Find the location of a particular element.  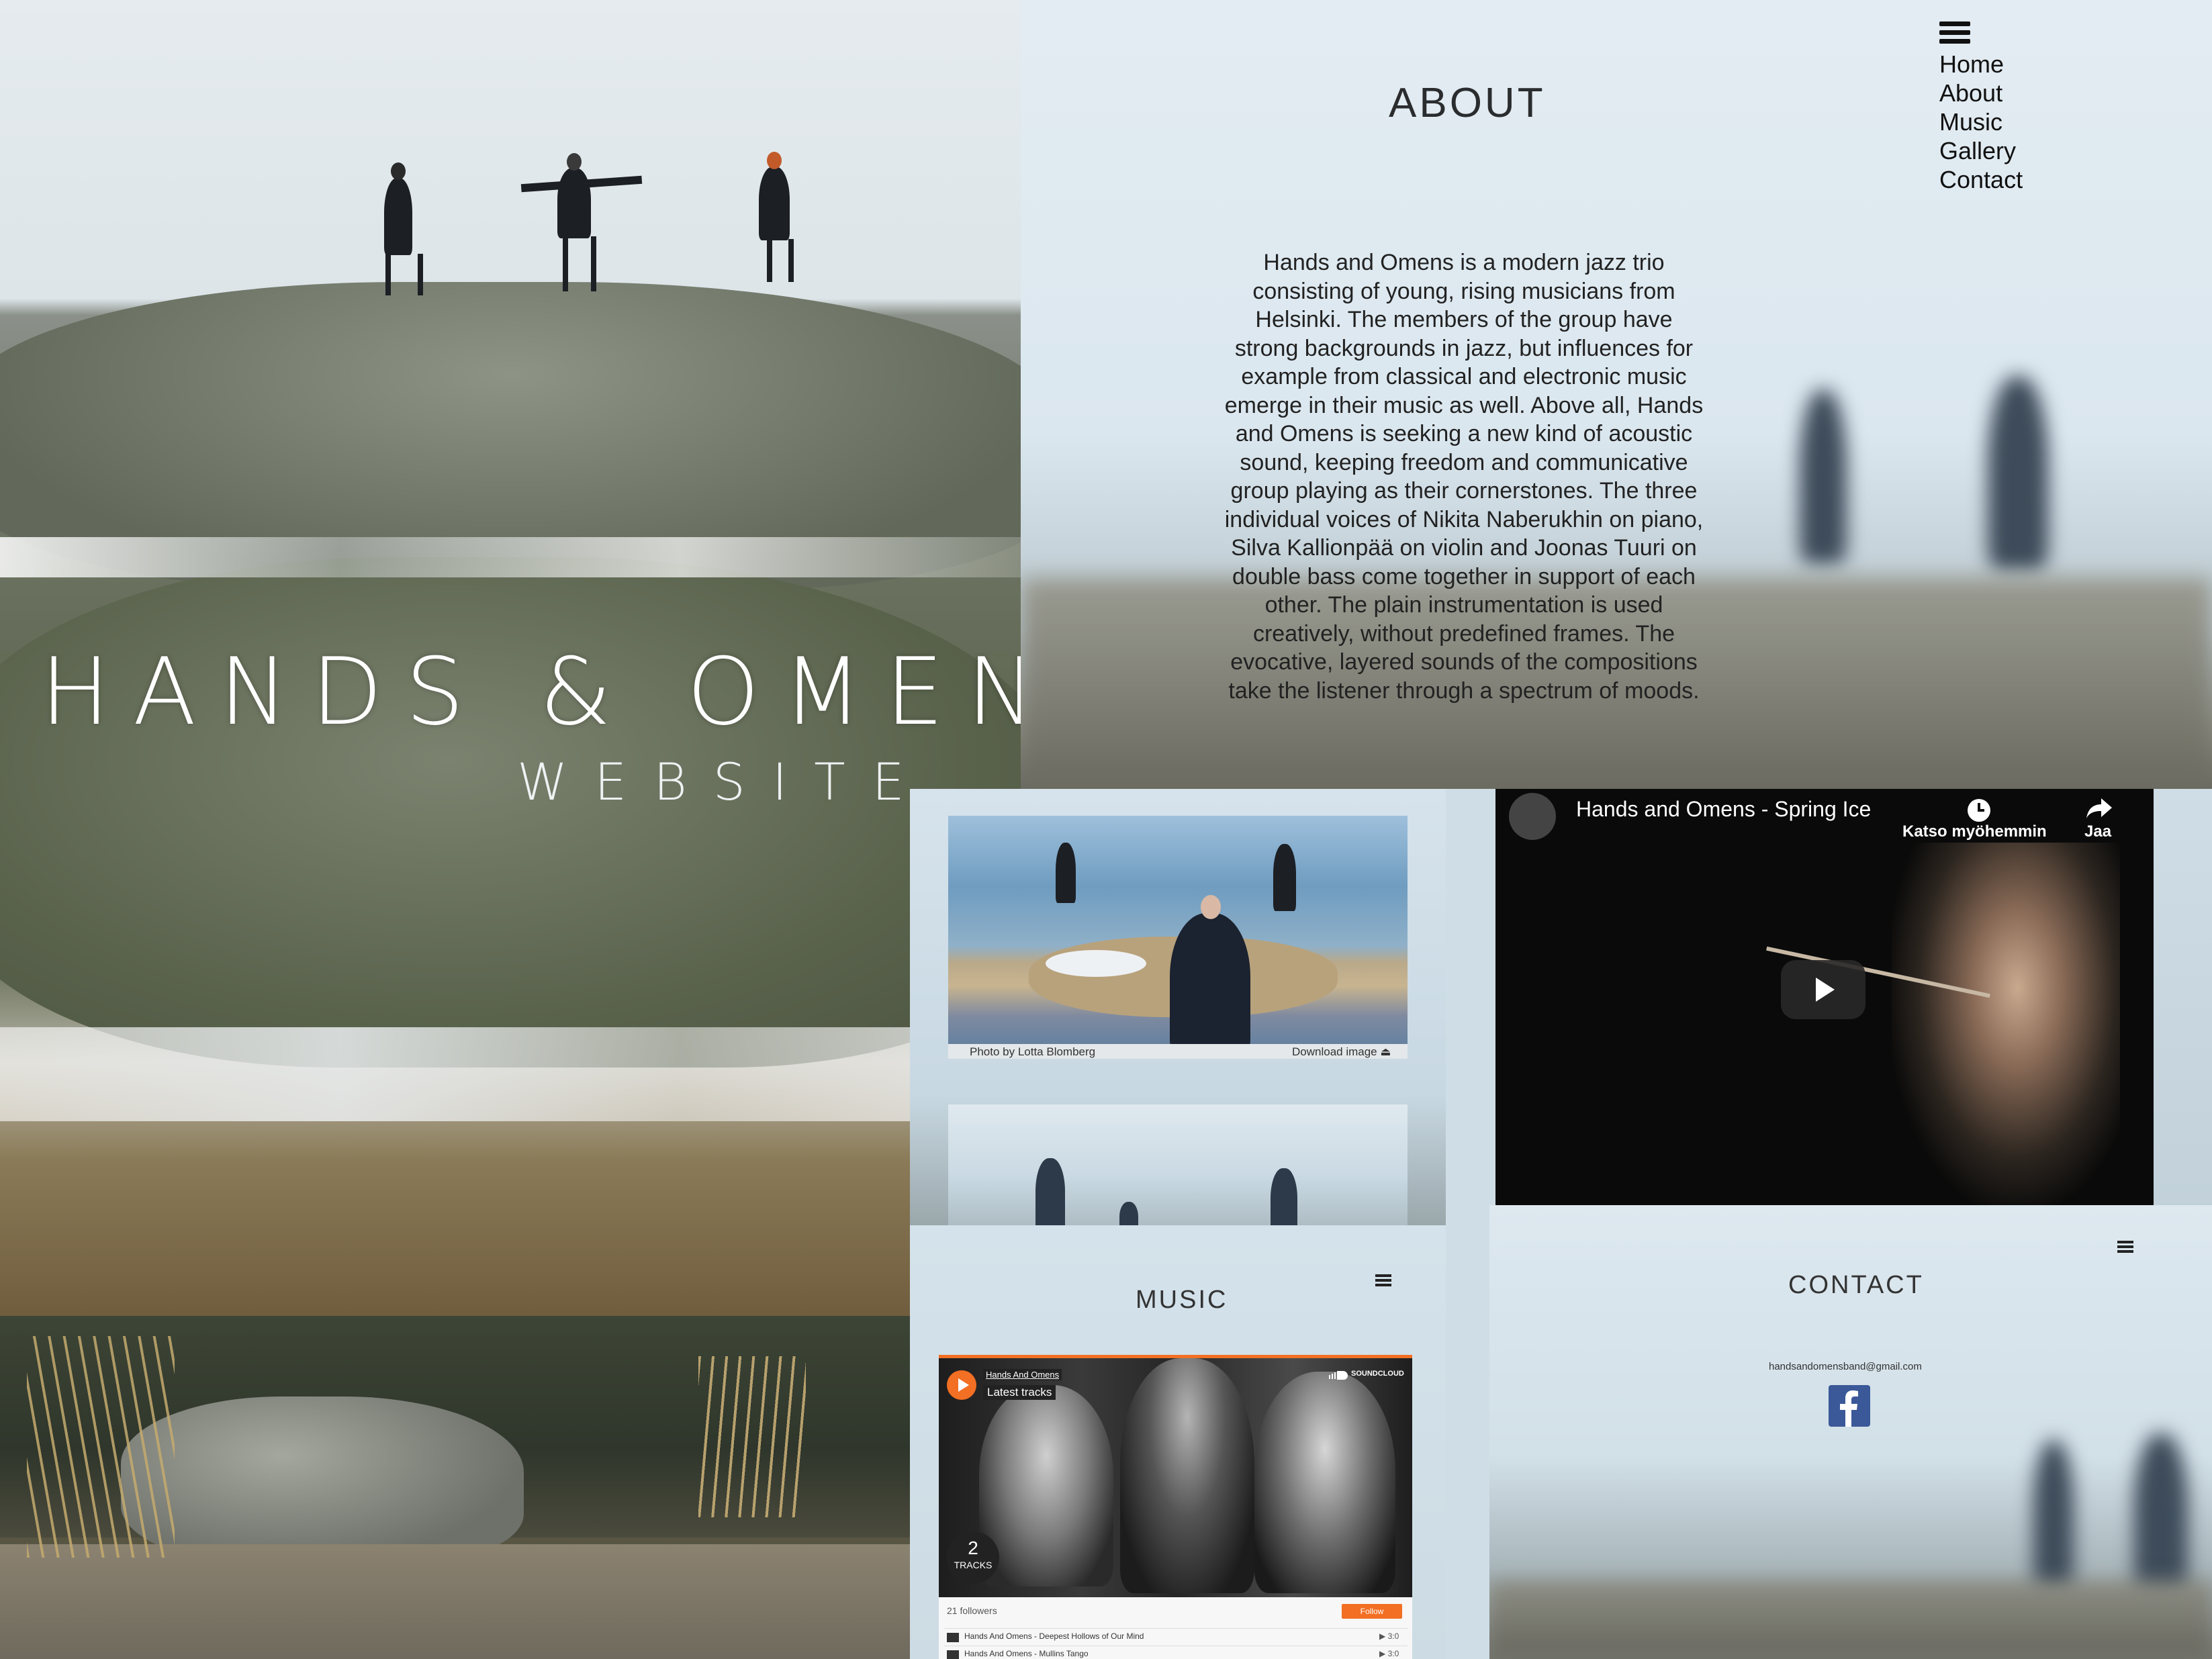

clock-icon is located at coordinates (1979, 810).